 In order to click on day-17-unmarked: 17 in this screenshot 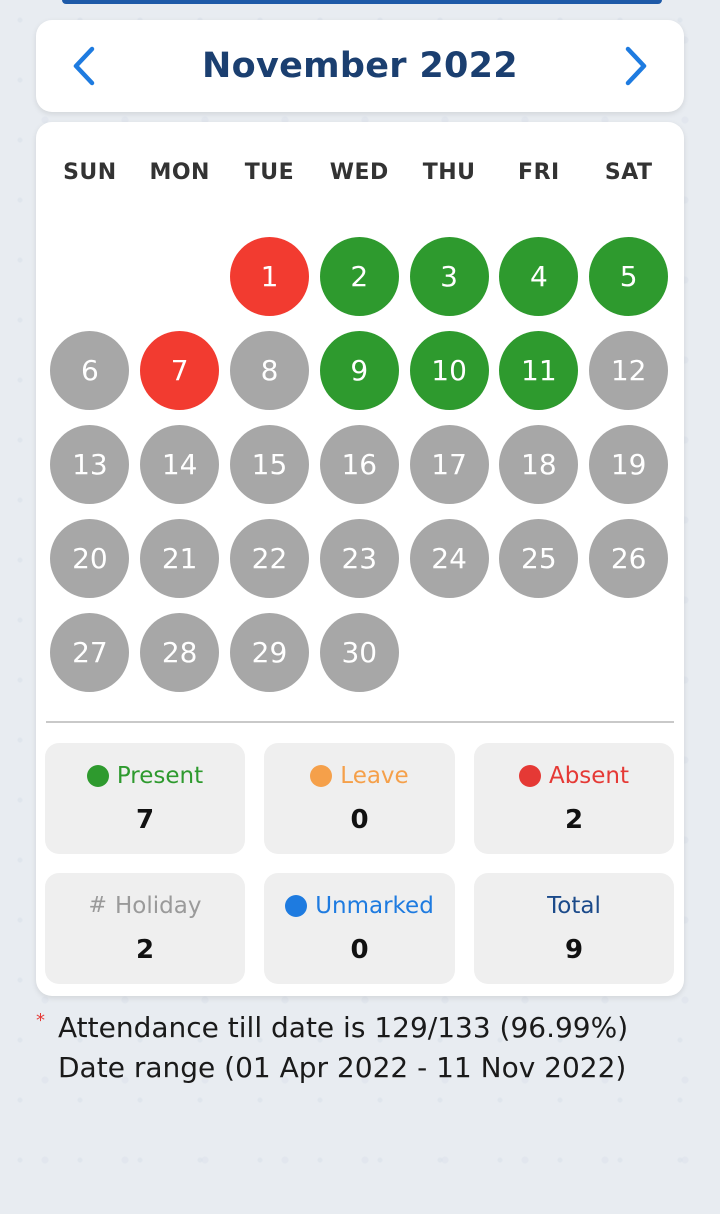, I will do `click(449, 464)`.